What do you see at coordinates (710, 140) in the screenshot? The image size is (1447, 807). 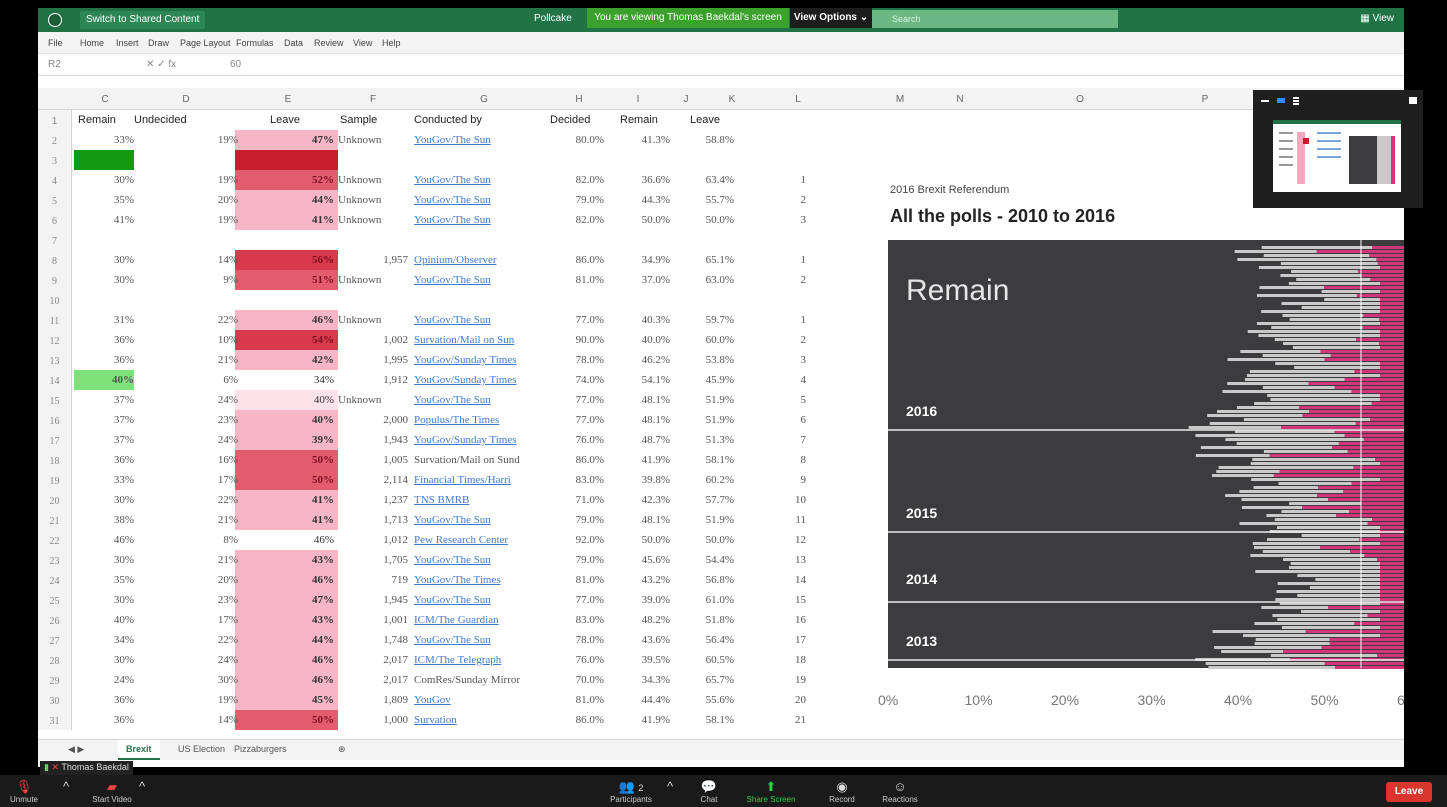 I see `cell-leave2: 58.8%` at bounding box center [710, 140].